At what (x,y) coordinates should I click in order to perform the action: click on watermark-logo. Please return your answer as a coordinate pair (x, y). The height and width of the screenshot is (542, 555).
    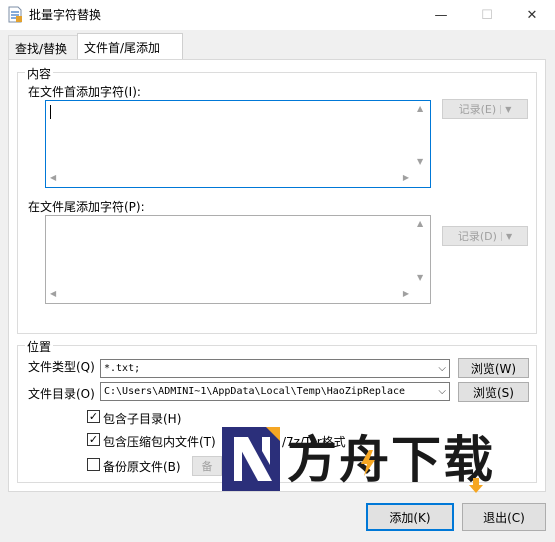
    Looking at the image, I should click on (252, 459).